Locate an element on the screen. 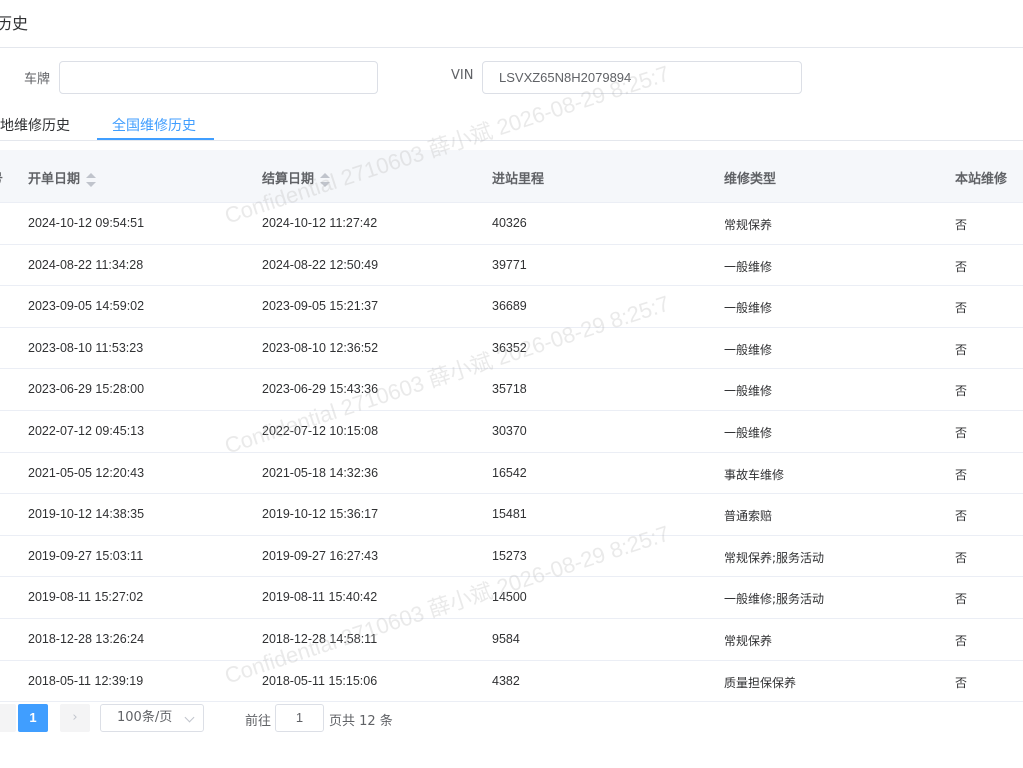 This screenshot has width=1023, height=768. cell-mileage: 9584 is located at coordinates (506, 638).